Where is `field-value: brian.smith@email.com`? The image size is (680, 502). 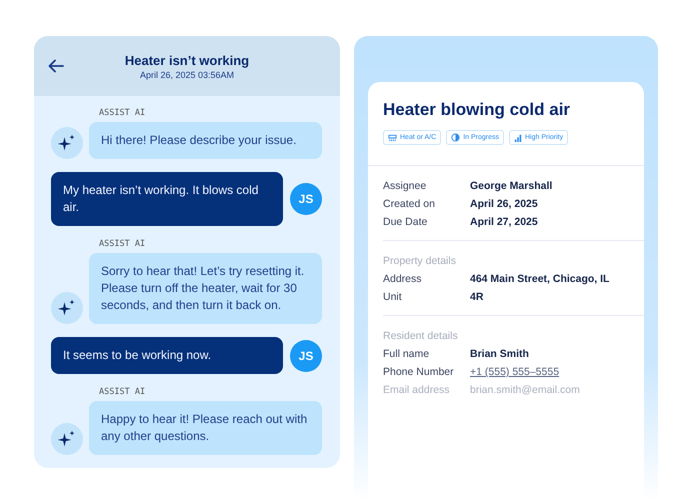 field-value: brian.smith@email.com is located at coordinates (525, 390).